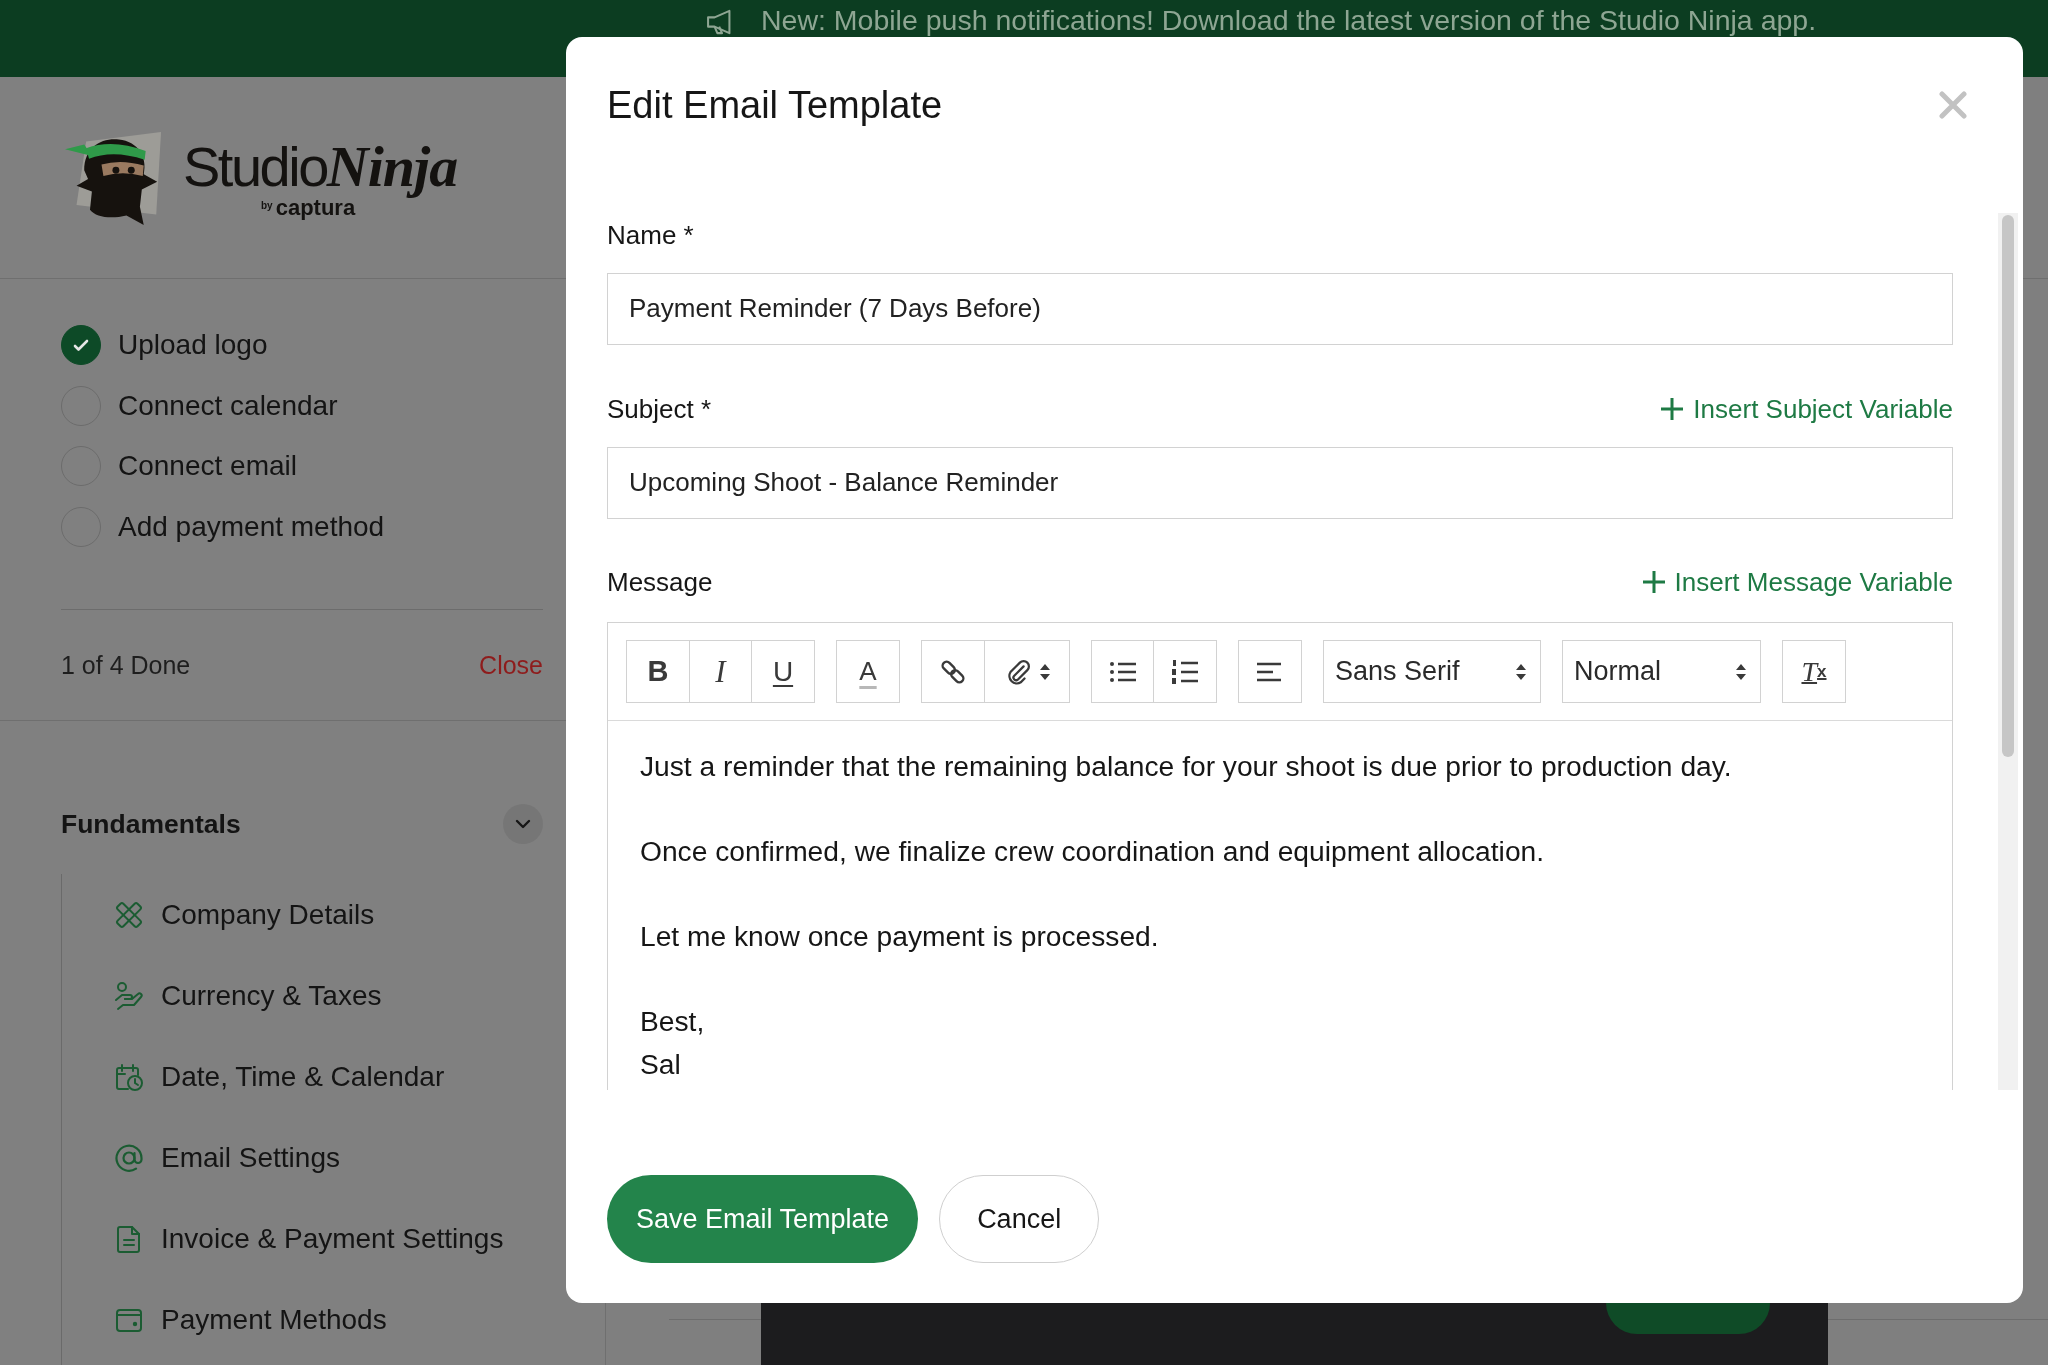 Image resolution: width=2048 pixels, height=1365 pixels. I want to click on toolbar-dropdown: Normal, so click(1661, 671).